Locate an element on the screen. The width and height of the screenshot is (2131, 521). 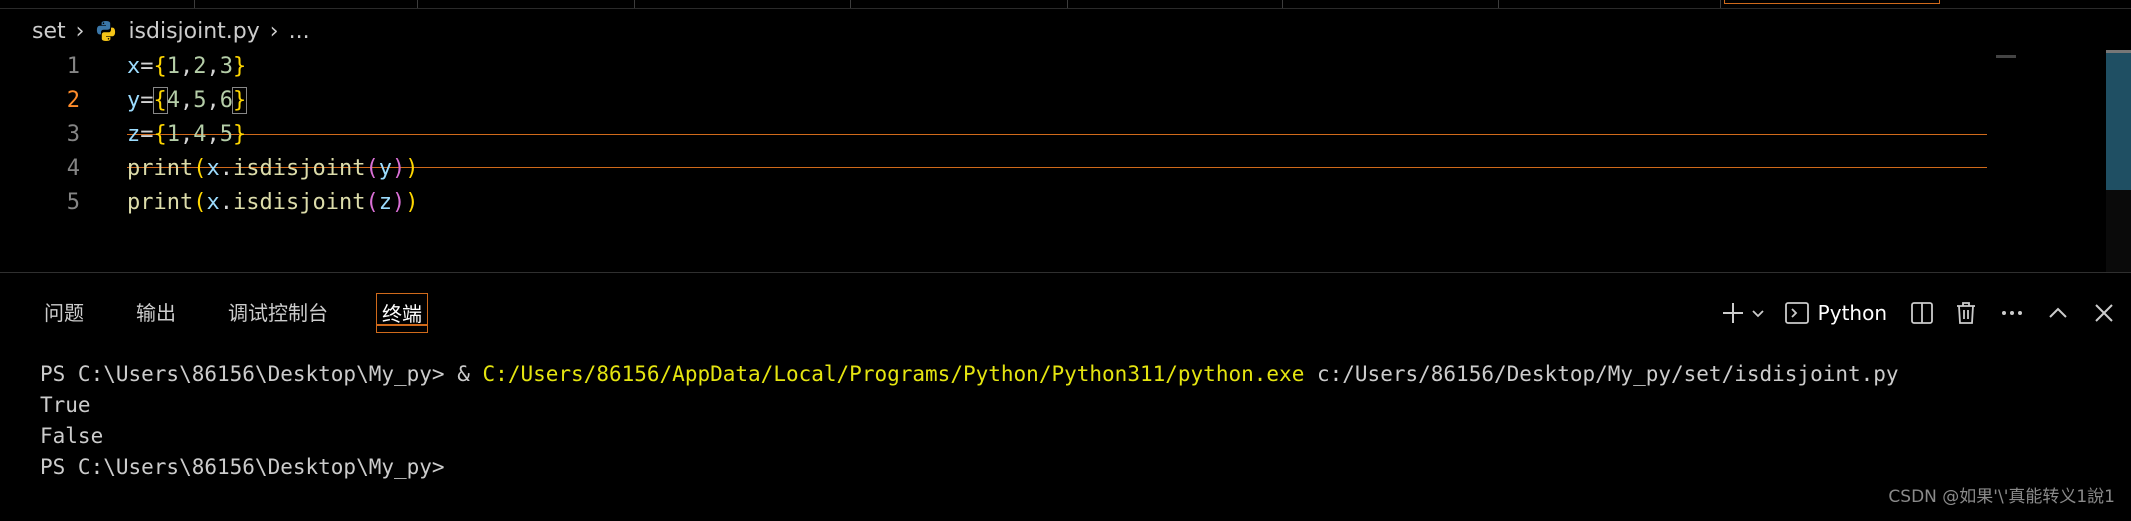
editor-scrollbar is located at coordinates (2118, 161).